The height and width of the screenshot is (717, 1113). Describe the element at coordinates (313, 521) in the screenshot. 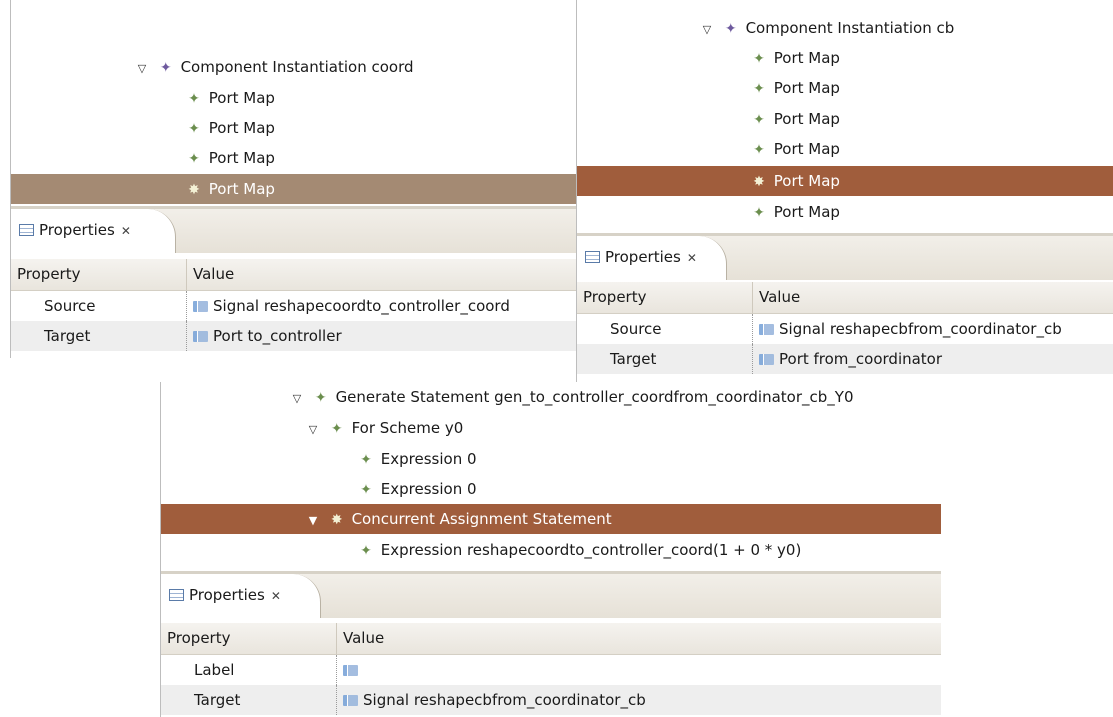

I see `expand-icon: ▼` at that location.